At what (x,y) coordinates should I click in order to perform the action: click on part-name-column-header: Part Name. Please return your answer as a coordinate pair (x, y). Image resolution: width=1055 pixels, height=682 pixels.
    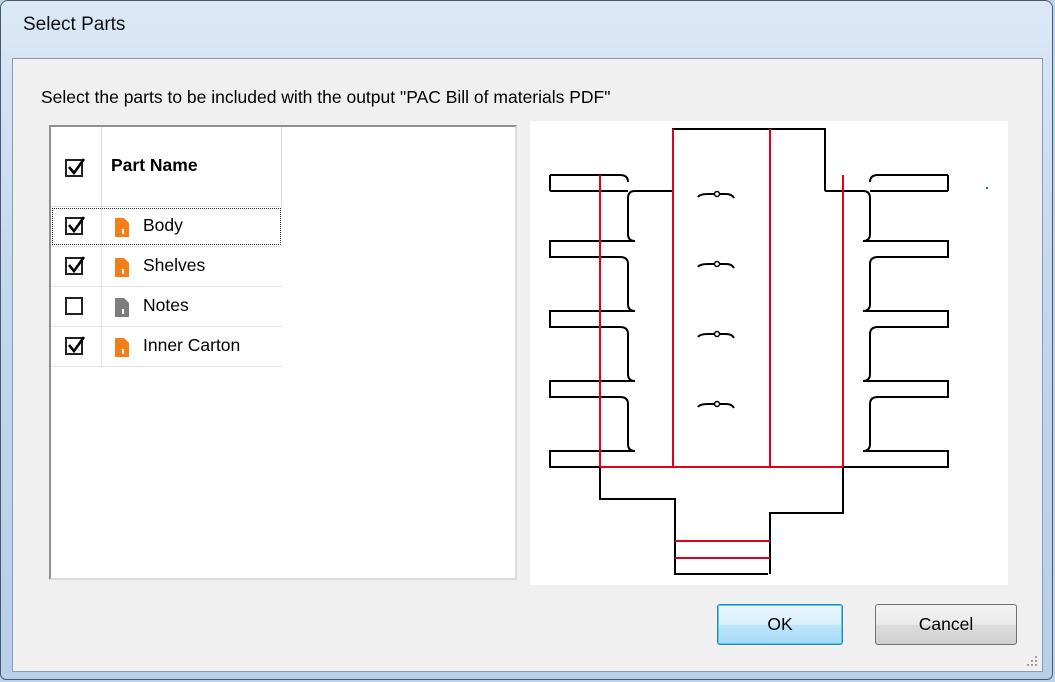
    Looking at the image, I should click on (154, 165).